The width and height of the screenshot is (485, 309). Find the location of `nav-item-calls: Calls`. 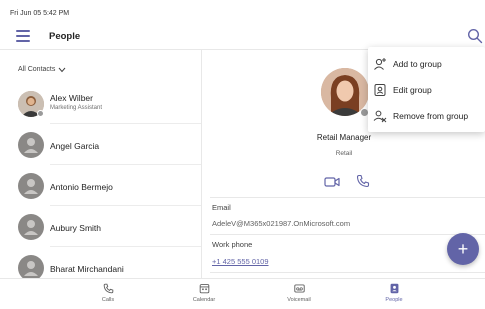

nav-item-calls: Calls is located at coordinates (108, 296).